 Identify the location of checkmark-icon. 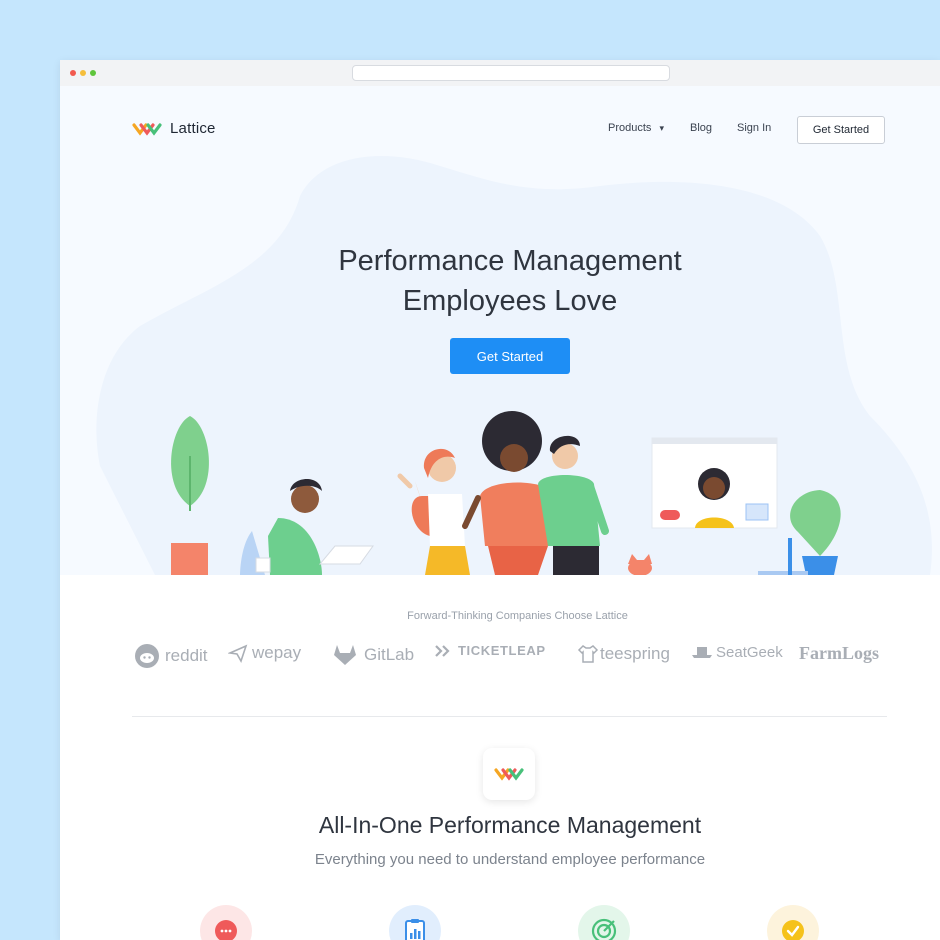
(793, 930).